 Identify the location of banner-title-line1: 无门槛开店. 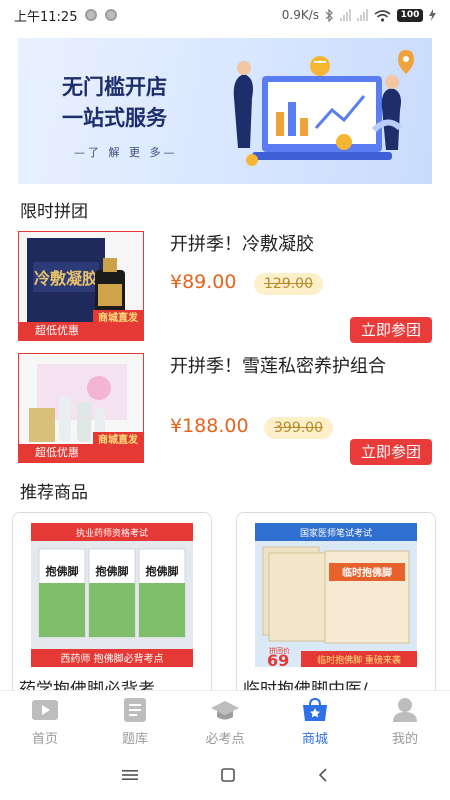
(114, 87).